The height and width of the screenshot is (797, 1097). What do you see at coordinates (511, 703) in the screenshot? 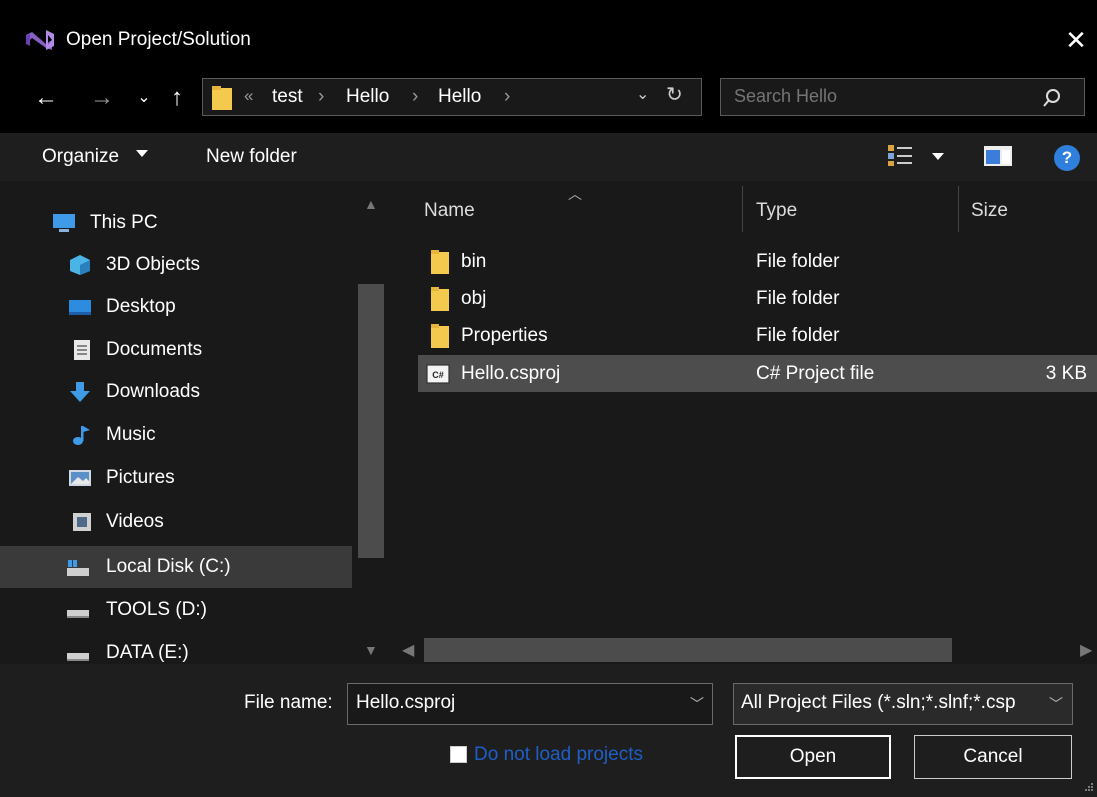
I see `file-name-input` at bounding box center [511, 703].